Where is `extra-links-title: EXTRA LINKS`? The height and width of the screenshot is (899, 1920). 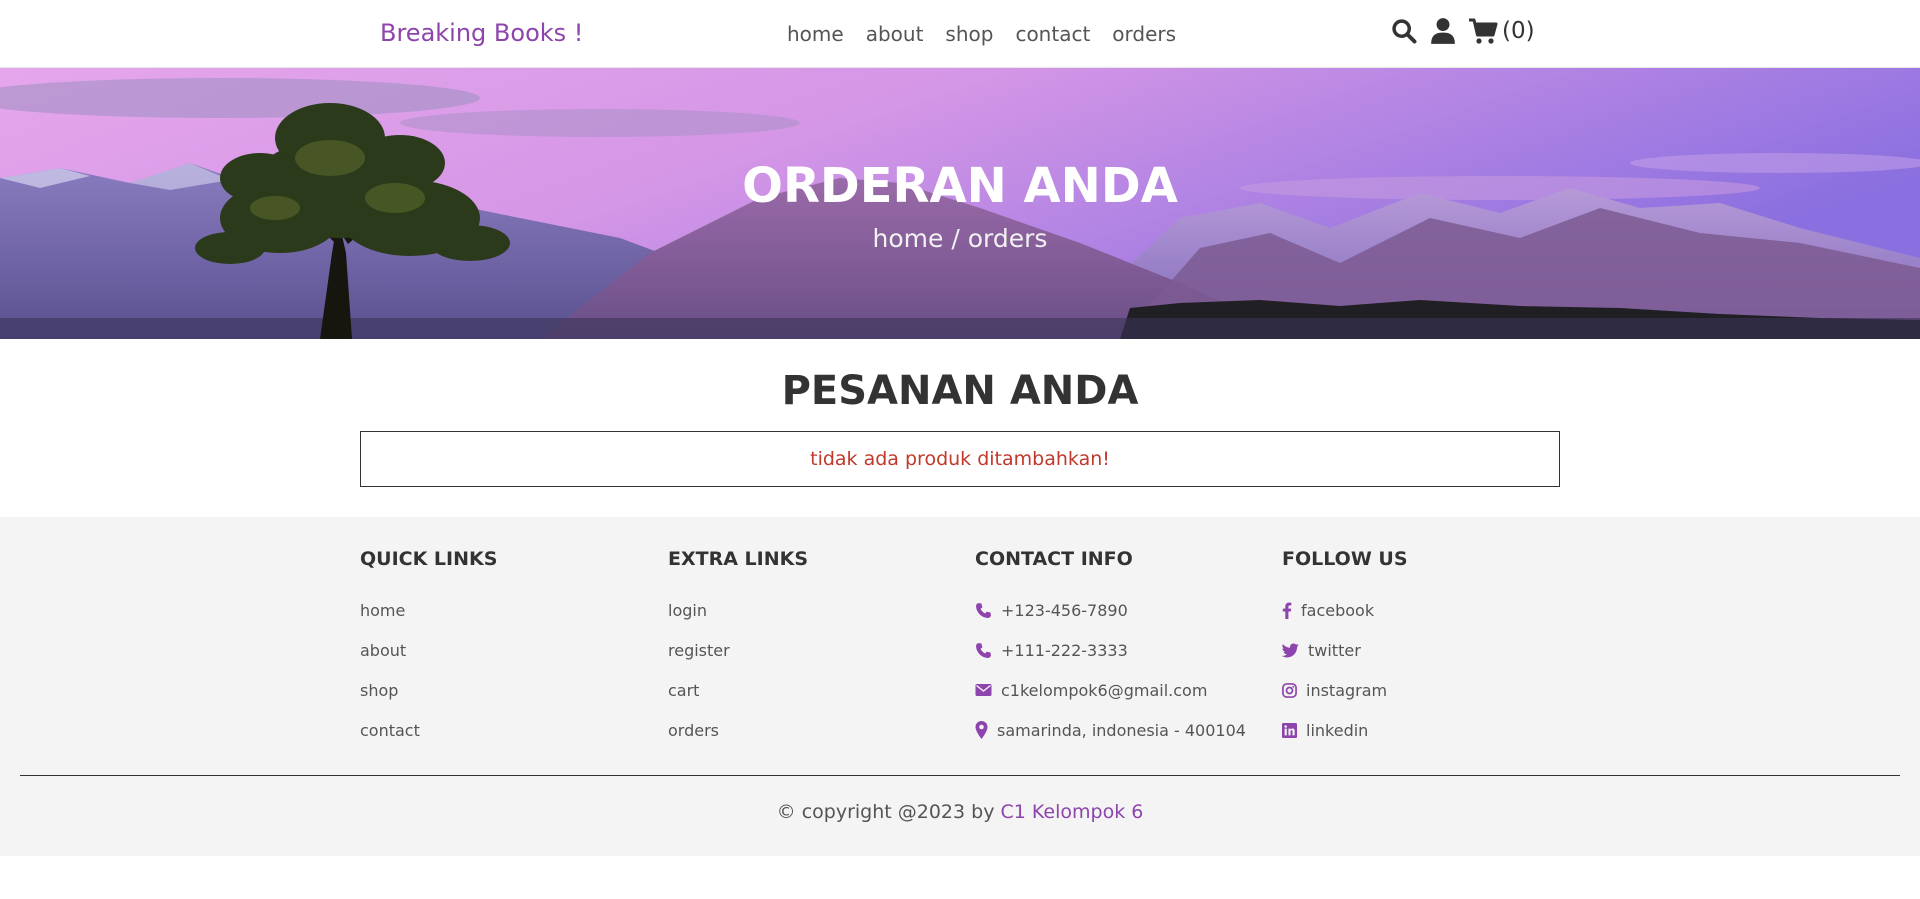
extra-links-title: EXTRA LINKS is located at coordinates (738, 559).